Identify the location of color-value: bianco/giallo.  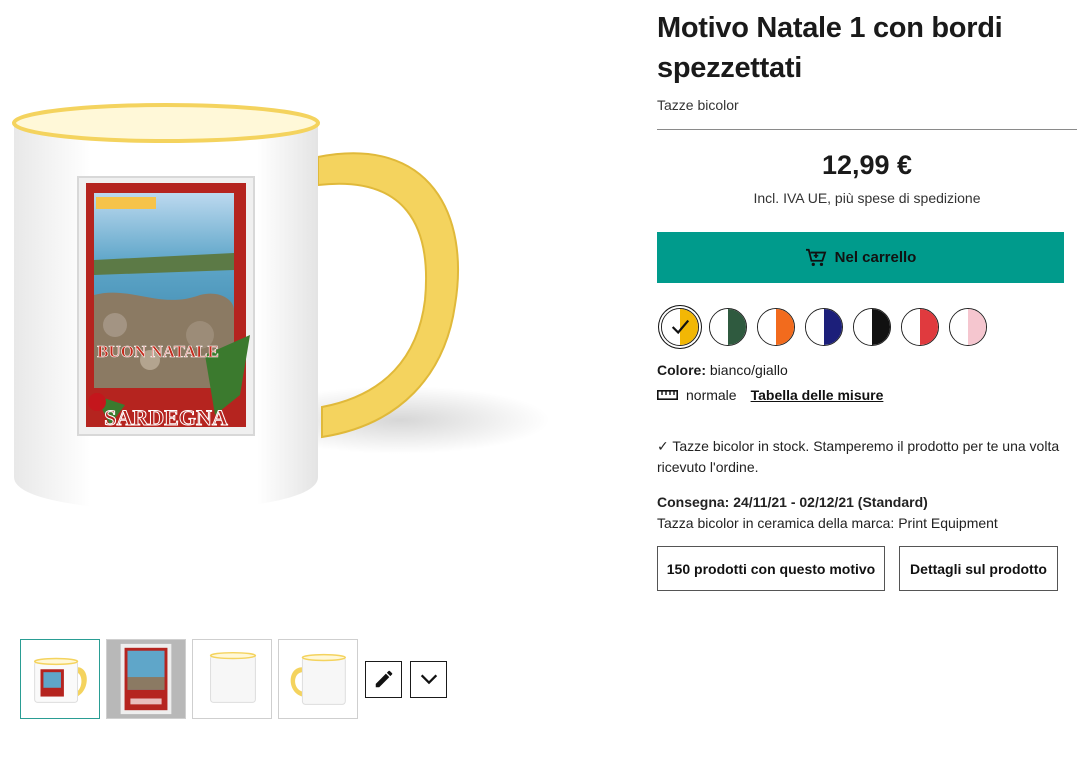
(748, 370).